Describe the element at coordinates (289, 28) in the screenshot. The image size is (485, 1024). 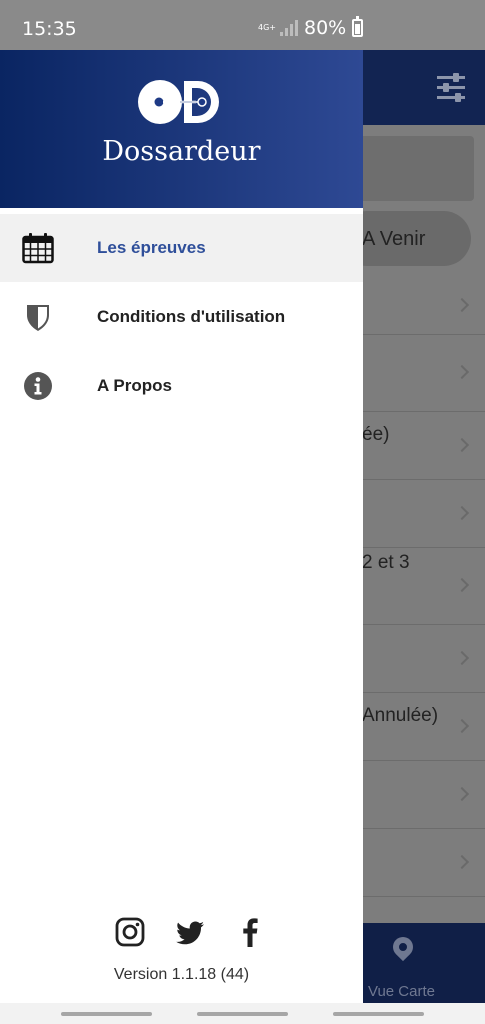
I see `signal-icon` at that location.